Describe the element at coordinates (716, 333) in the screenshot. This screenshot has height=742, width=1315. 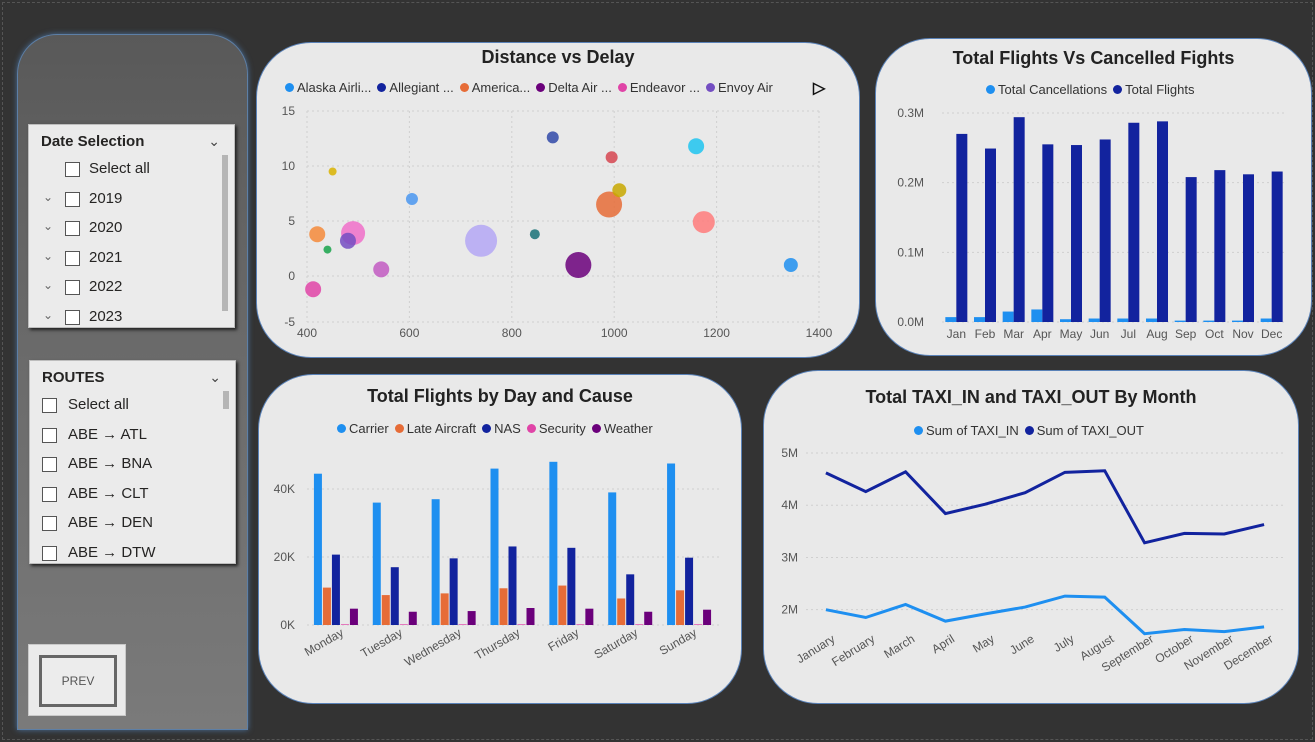
I see `x-tick-label: 1200` at that location.